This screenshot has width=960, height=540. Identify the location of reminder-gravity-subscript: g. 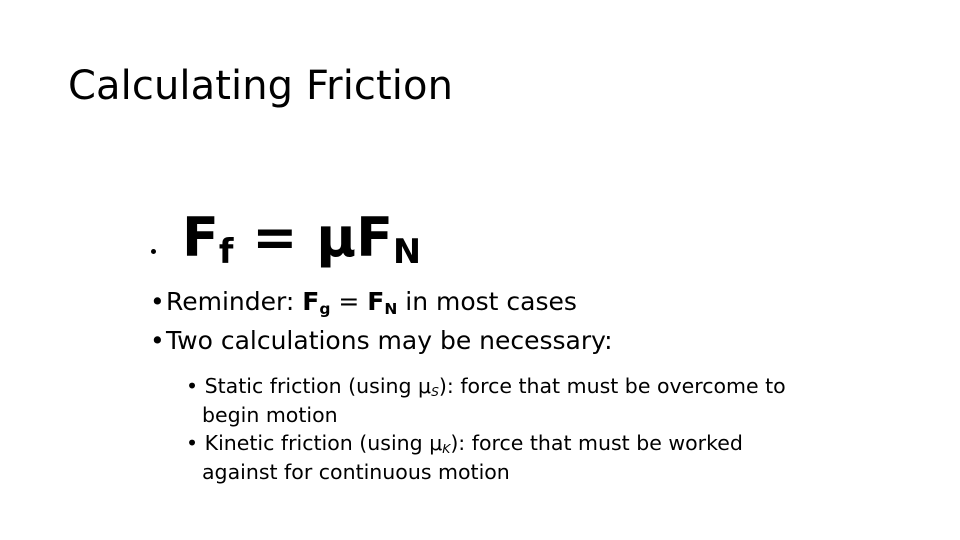
(325, 308).